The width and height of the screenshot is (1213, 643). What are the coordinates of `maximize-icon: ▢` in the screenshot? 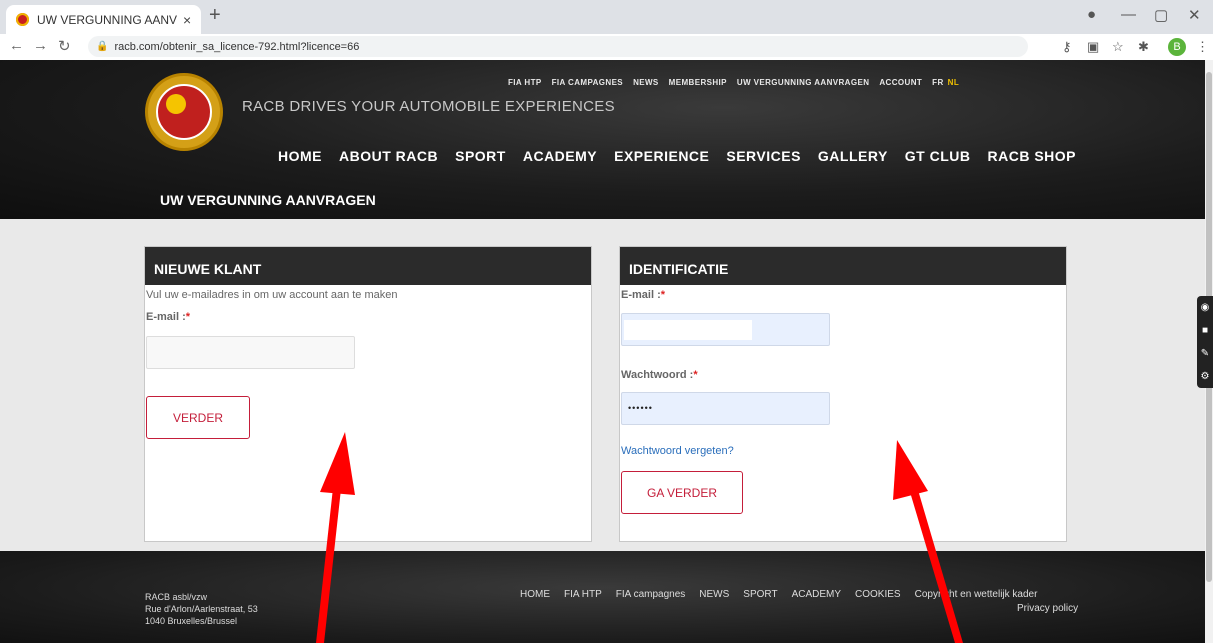 It's located at (1161, 15).